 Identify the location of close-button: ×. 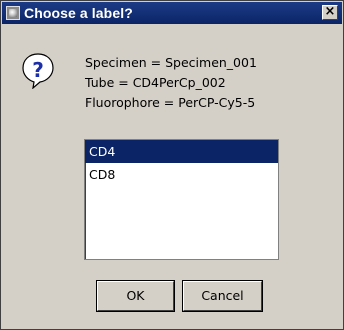
(330, 12).